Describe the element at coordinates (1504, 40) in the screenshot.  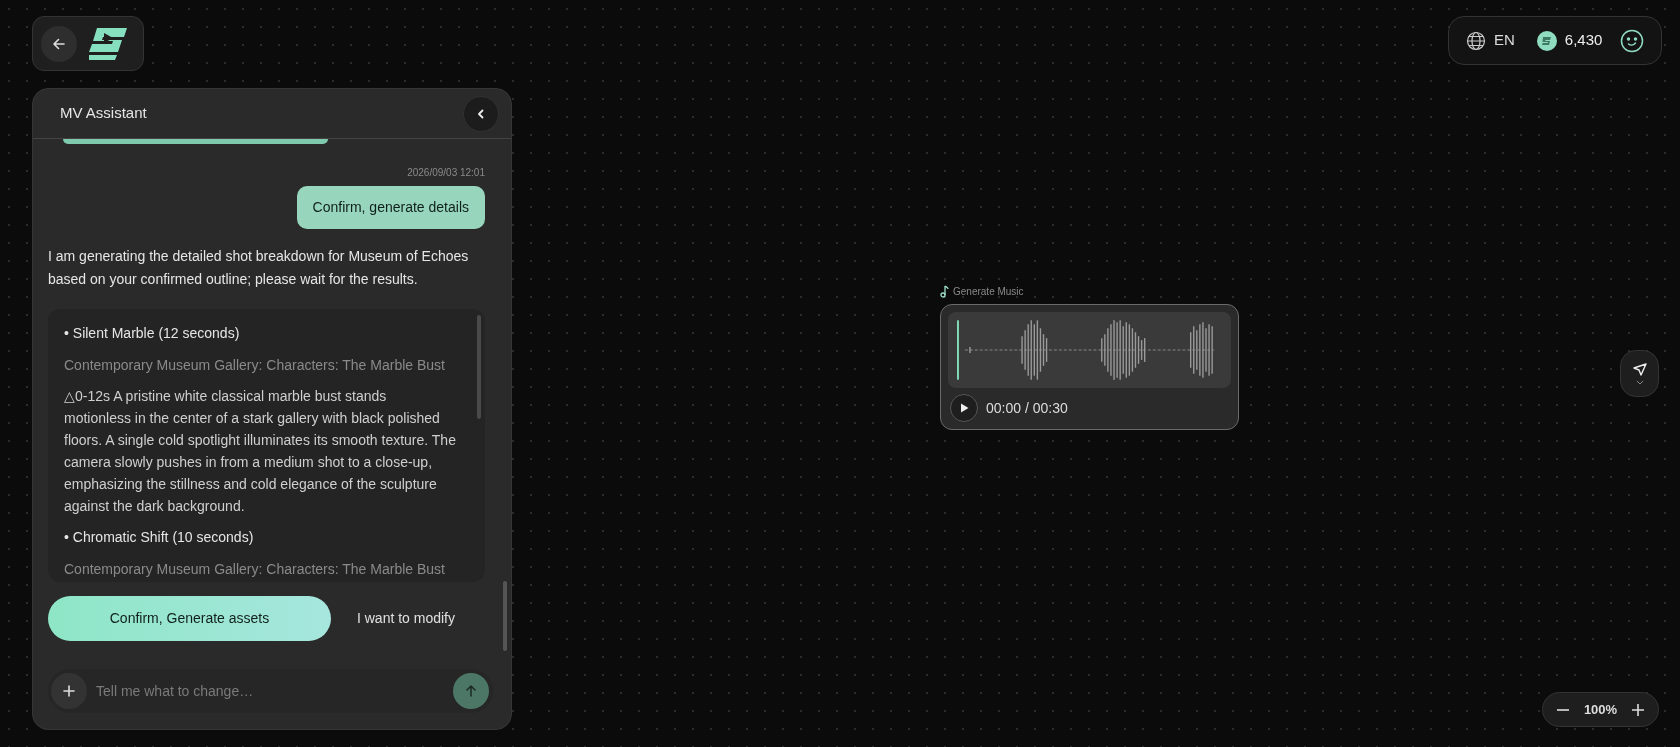
I see `language-label: EN` at that location.